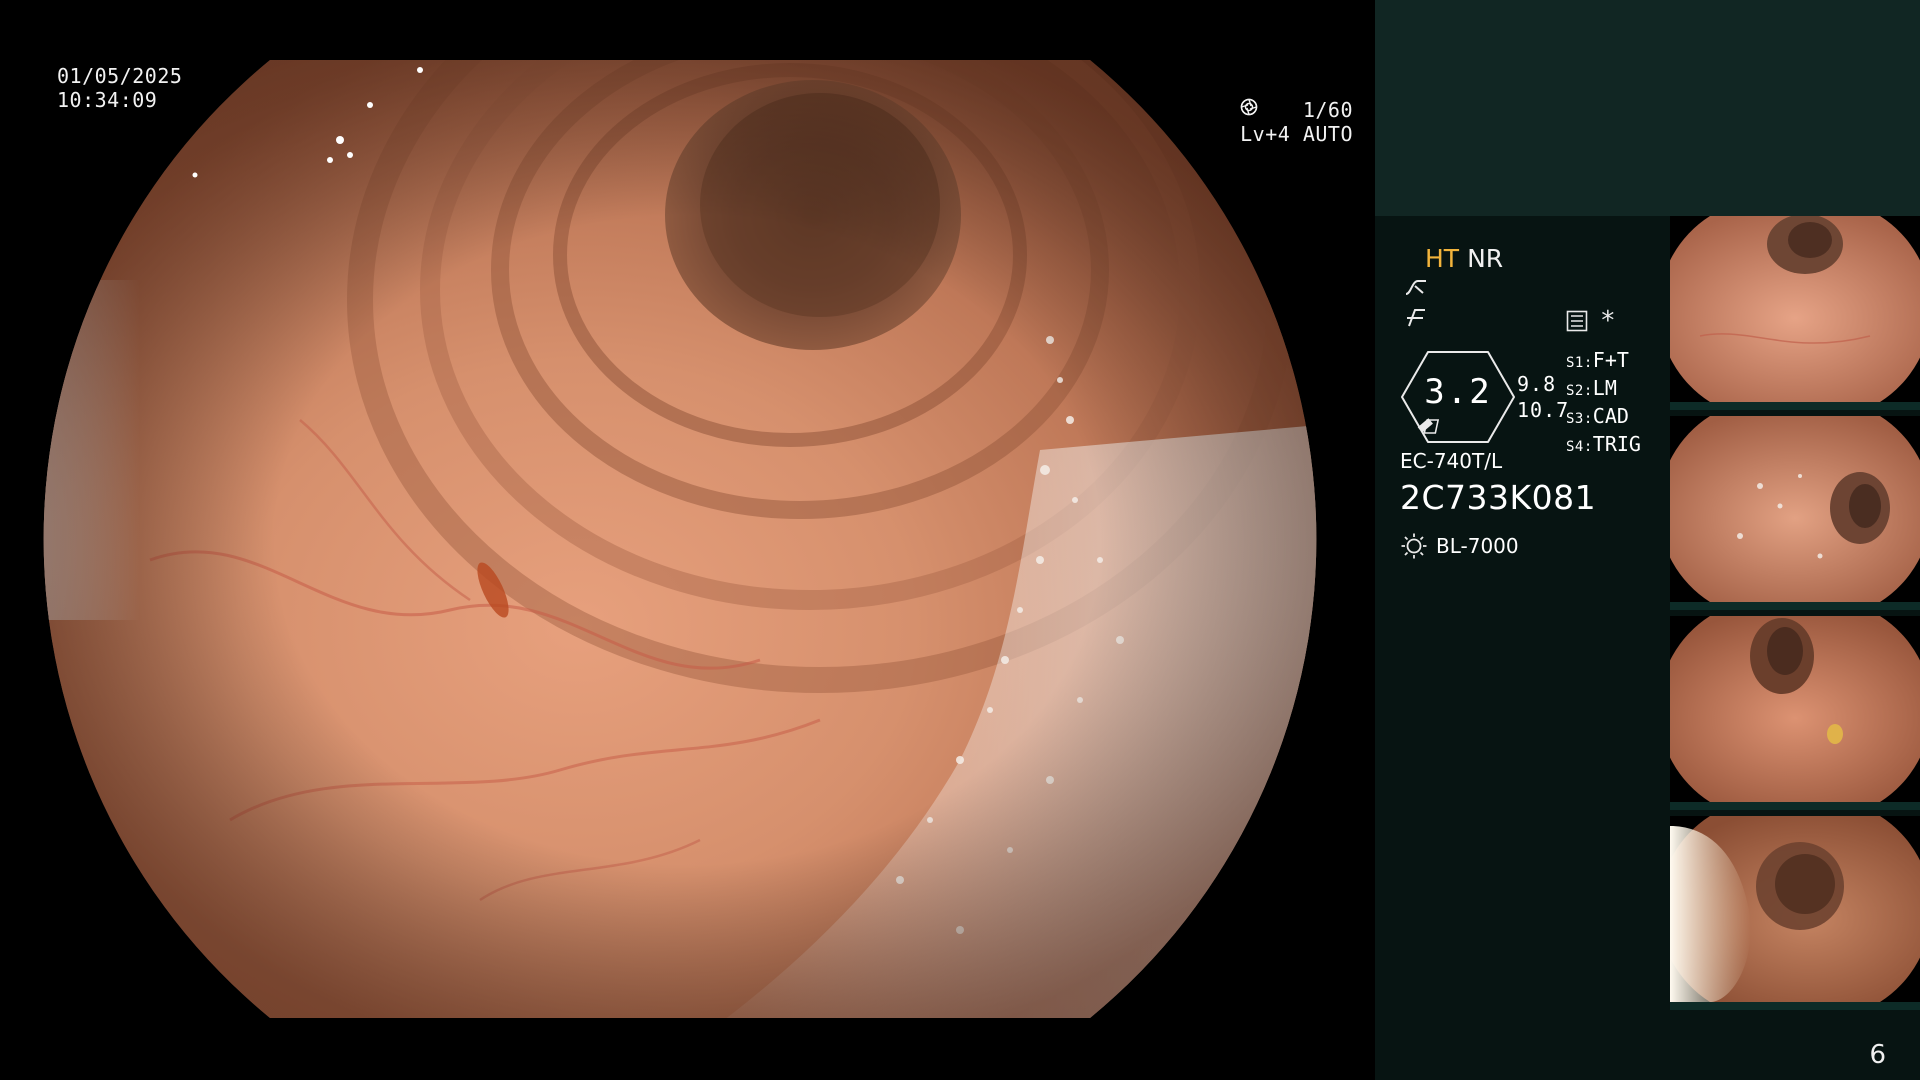 The width and height of the screenshot is (1920, 1080). Describe the element at coordinates (1458, 392) in the screenshot. I see `zoom-value: 3.2` at that location.